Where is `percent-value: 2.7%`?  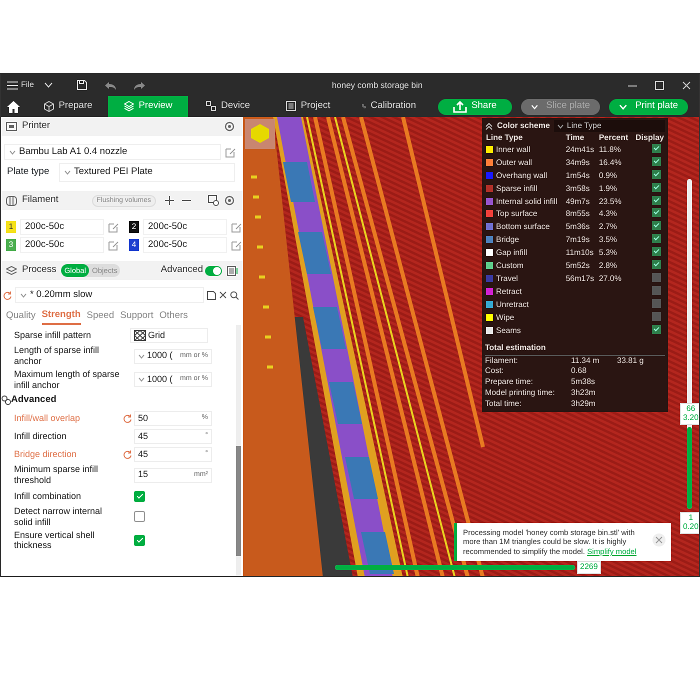
percent-value: 2.7% is located at coordinates (608, 227).